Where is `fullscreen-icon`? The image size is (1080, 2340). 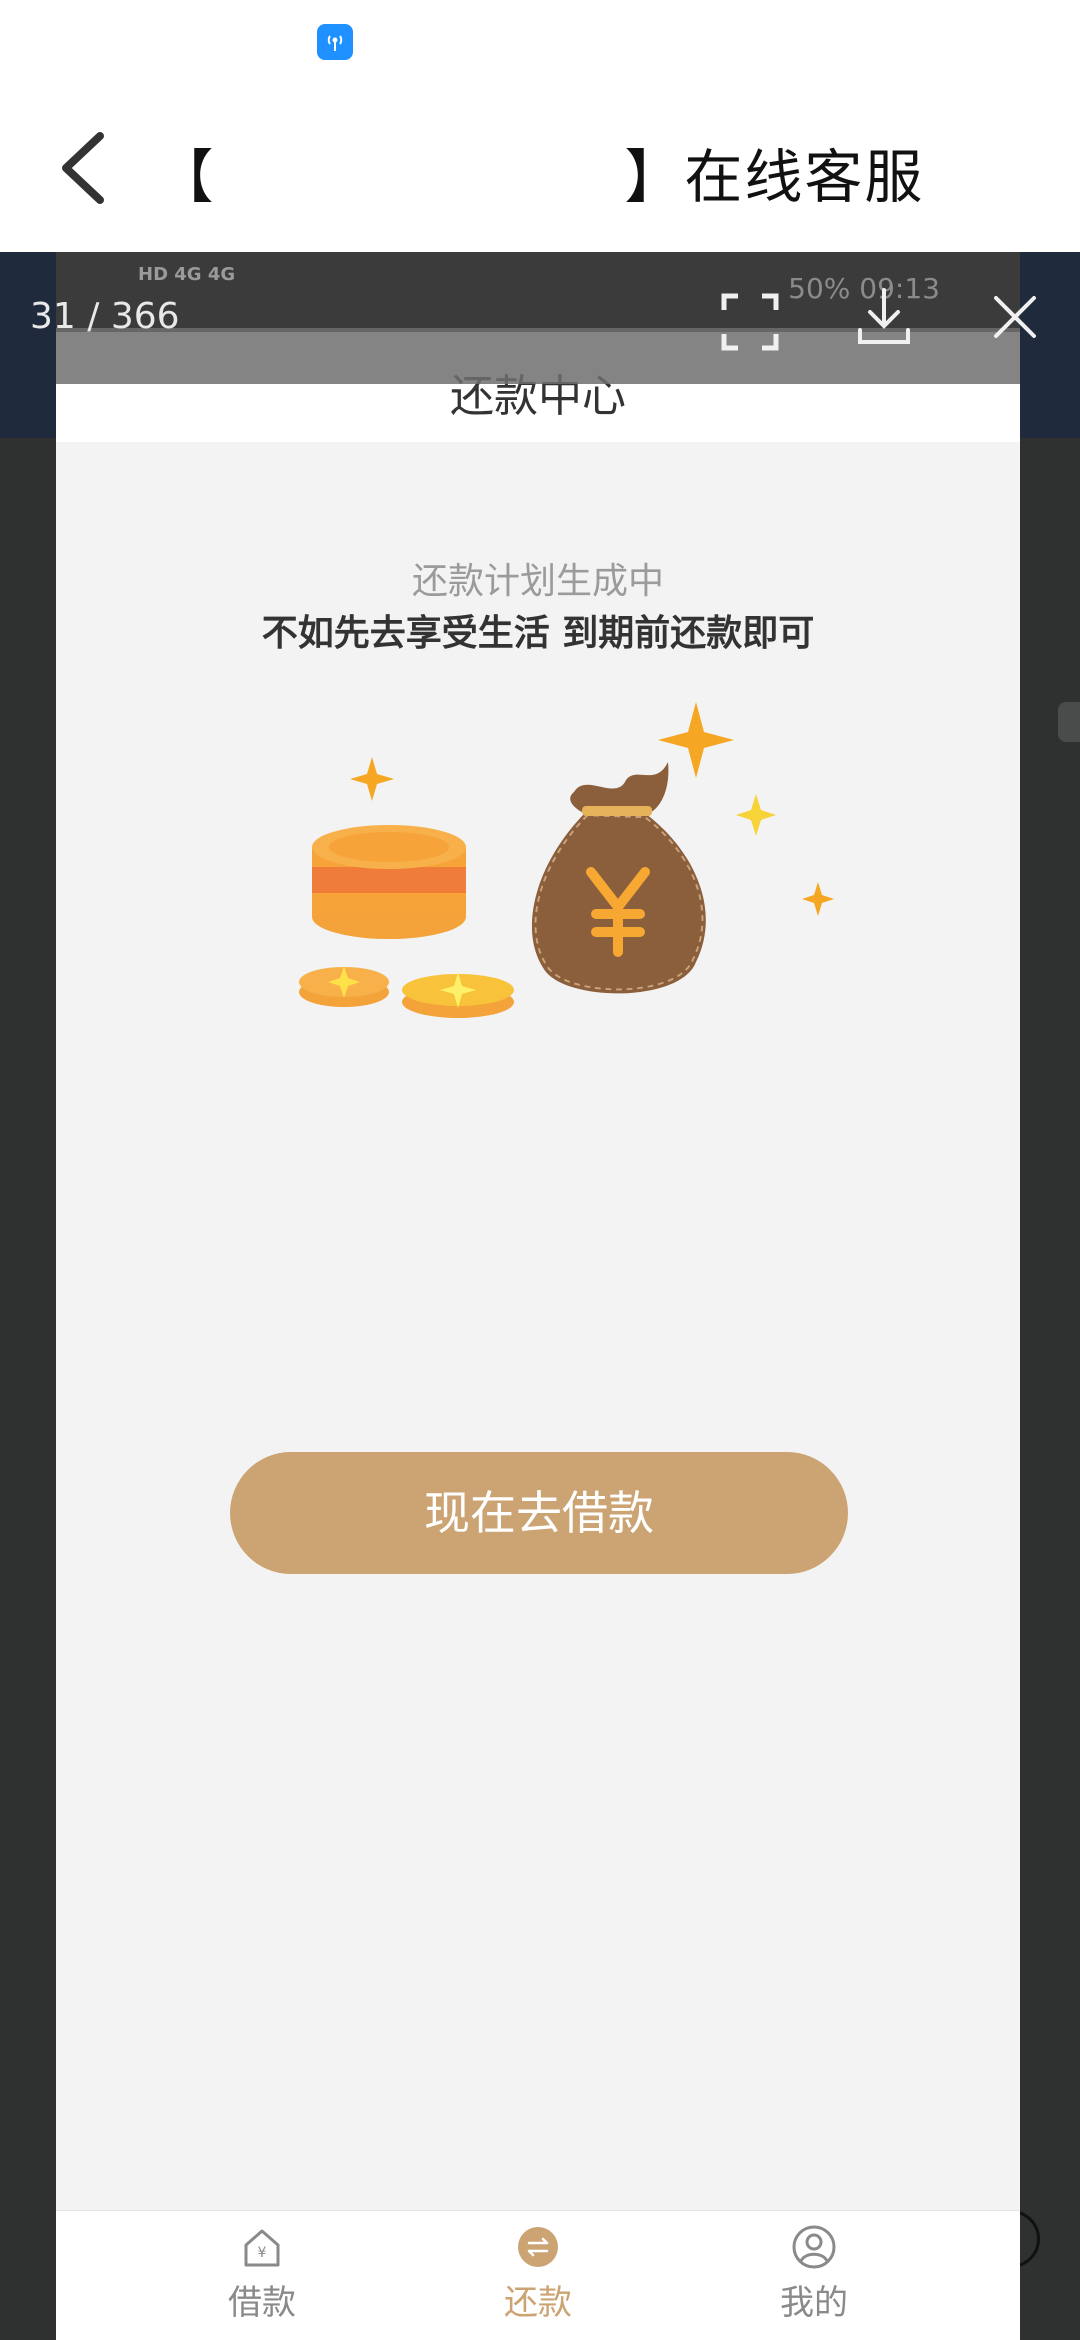 fullscreen-icon is located at coordinates (750, 322).